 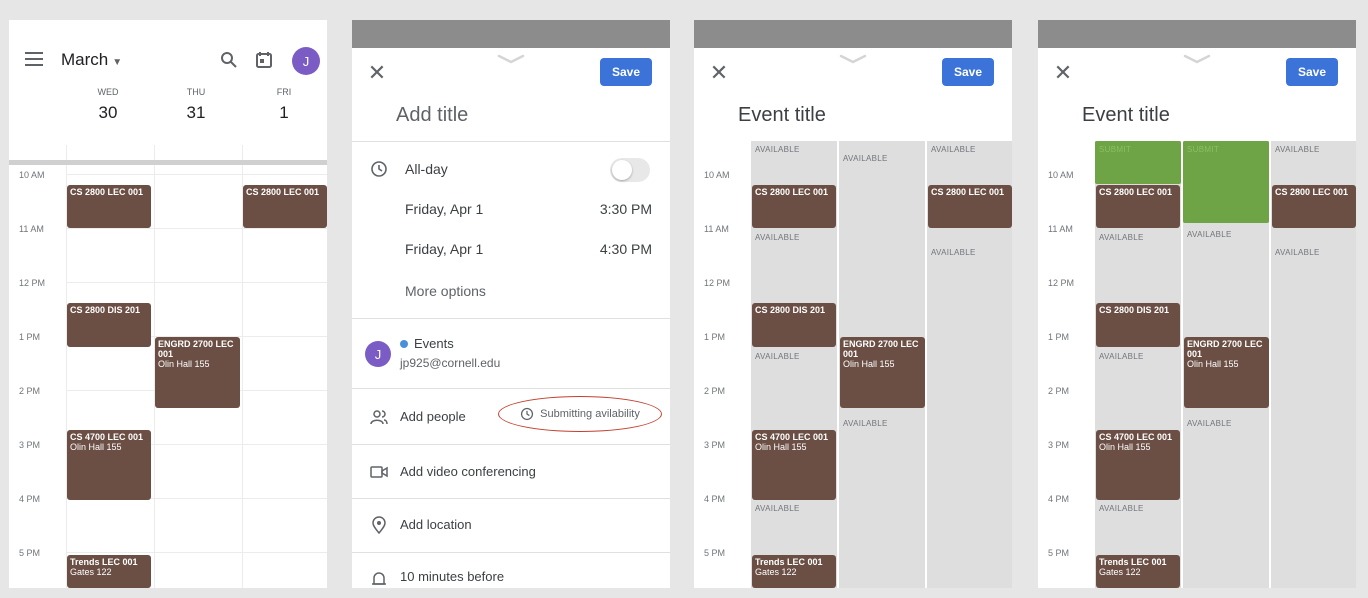 I want to click on video-row: Add video conferencing, so click(x=511, y=473).